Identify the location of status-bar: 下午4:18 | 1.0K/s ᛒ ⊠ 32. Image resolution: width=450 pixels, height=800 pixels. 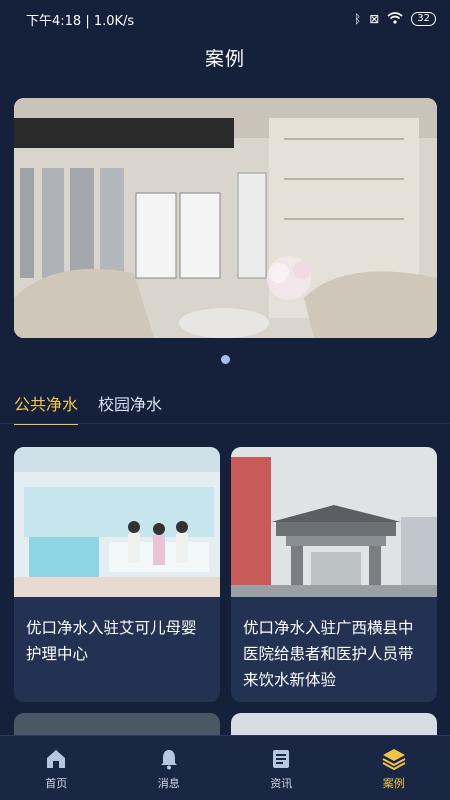
(225, 19).